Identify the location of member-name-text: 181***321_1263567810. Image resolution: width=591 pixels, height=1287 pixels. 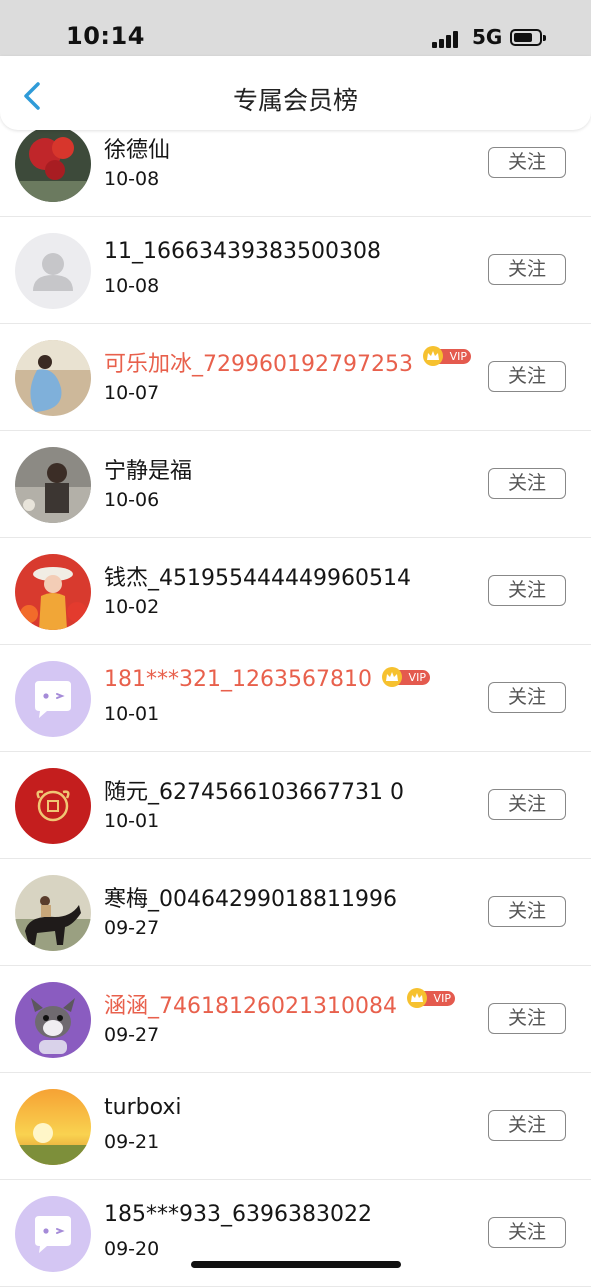
(238, 679).